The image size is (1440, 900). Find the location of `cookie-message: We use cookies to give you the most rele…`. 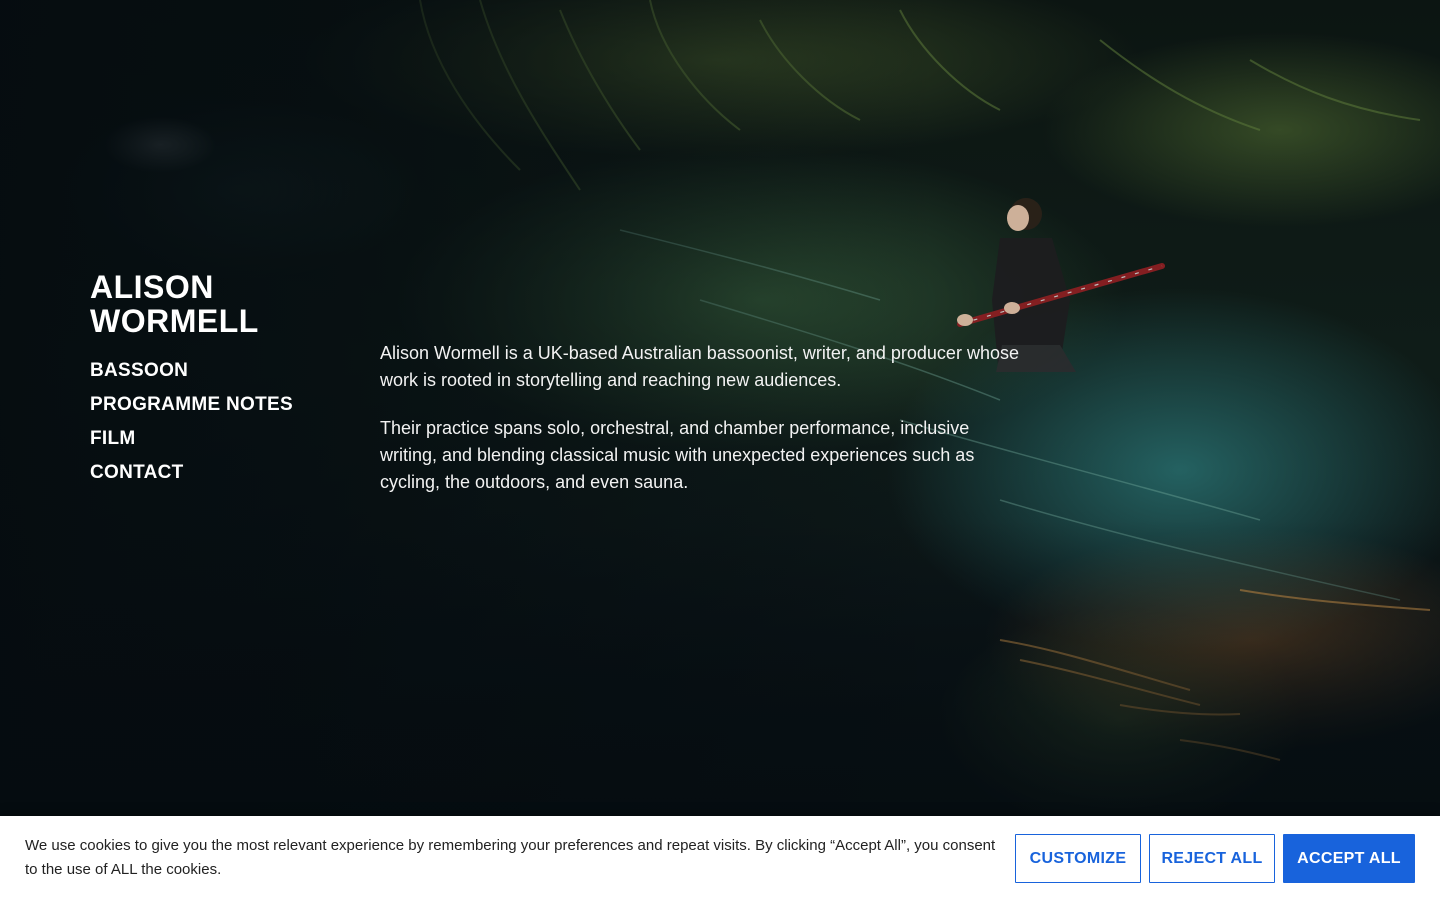

cookie-message: We use cookies to give you the most rele… is located at coordinates (510, 857).